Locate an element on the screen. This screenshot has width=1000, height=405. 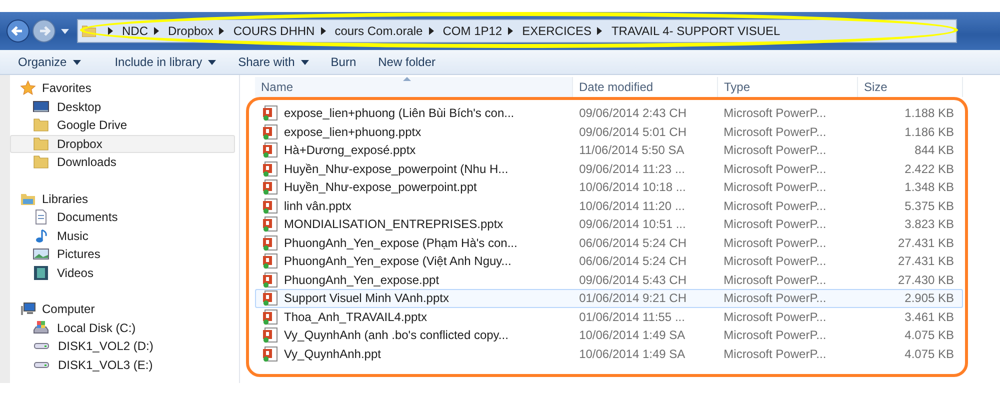
file-name: linh vân.pptx is located at coordinates (318, 205).